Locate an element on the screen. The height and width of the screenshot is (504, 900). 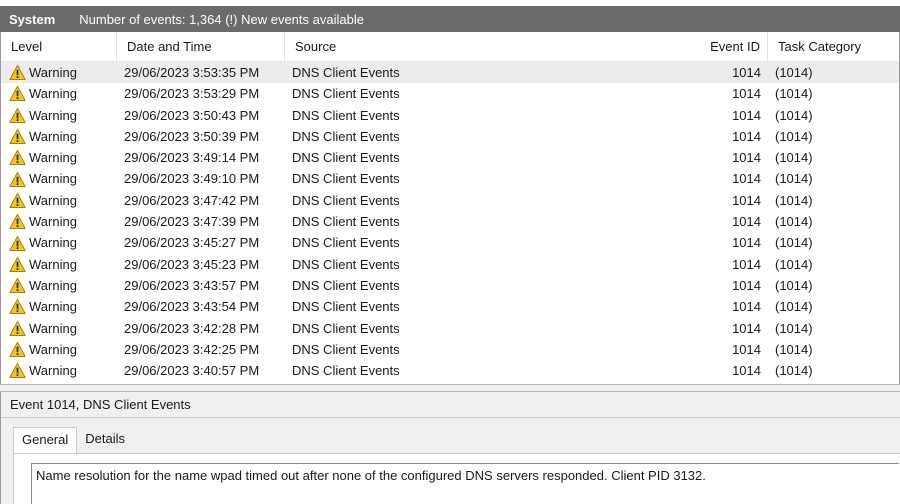
log-title: System is located at coordinates (32, 19).